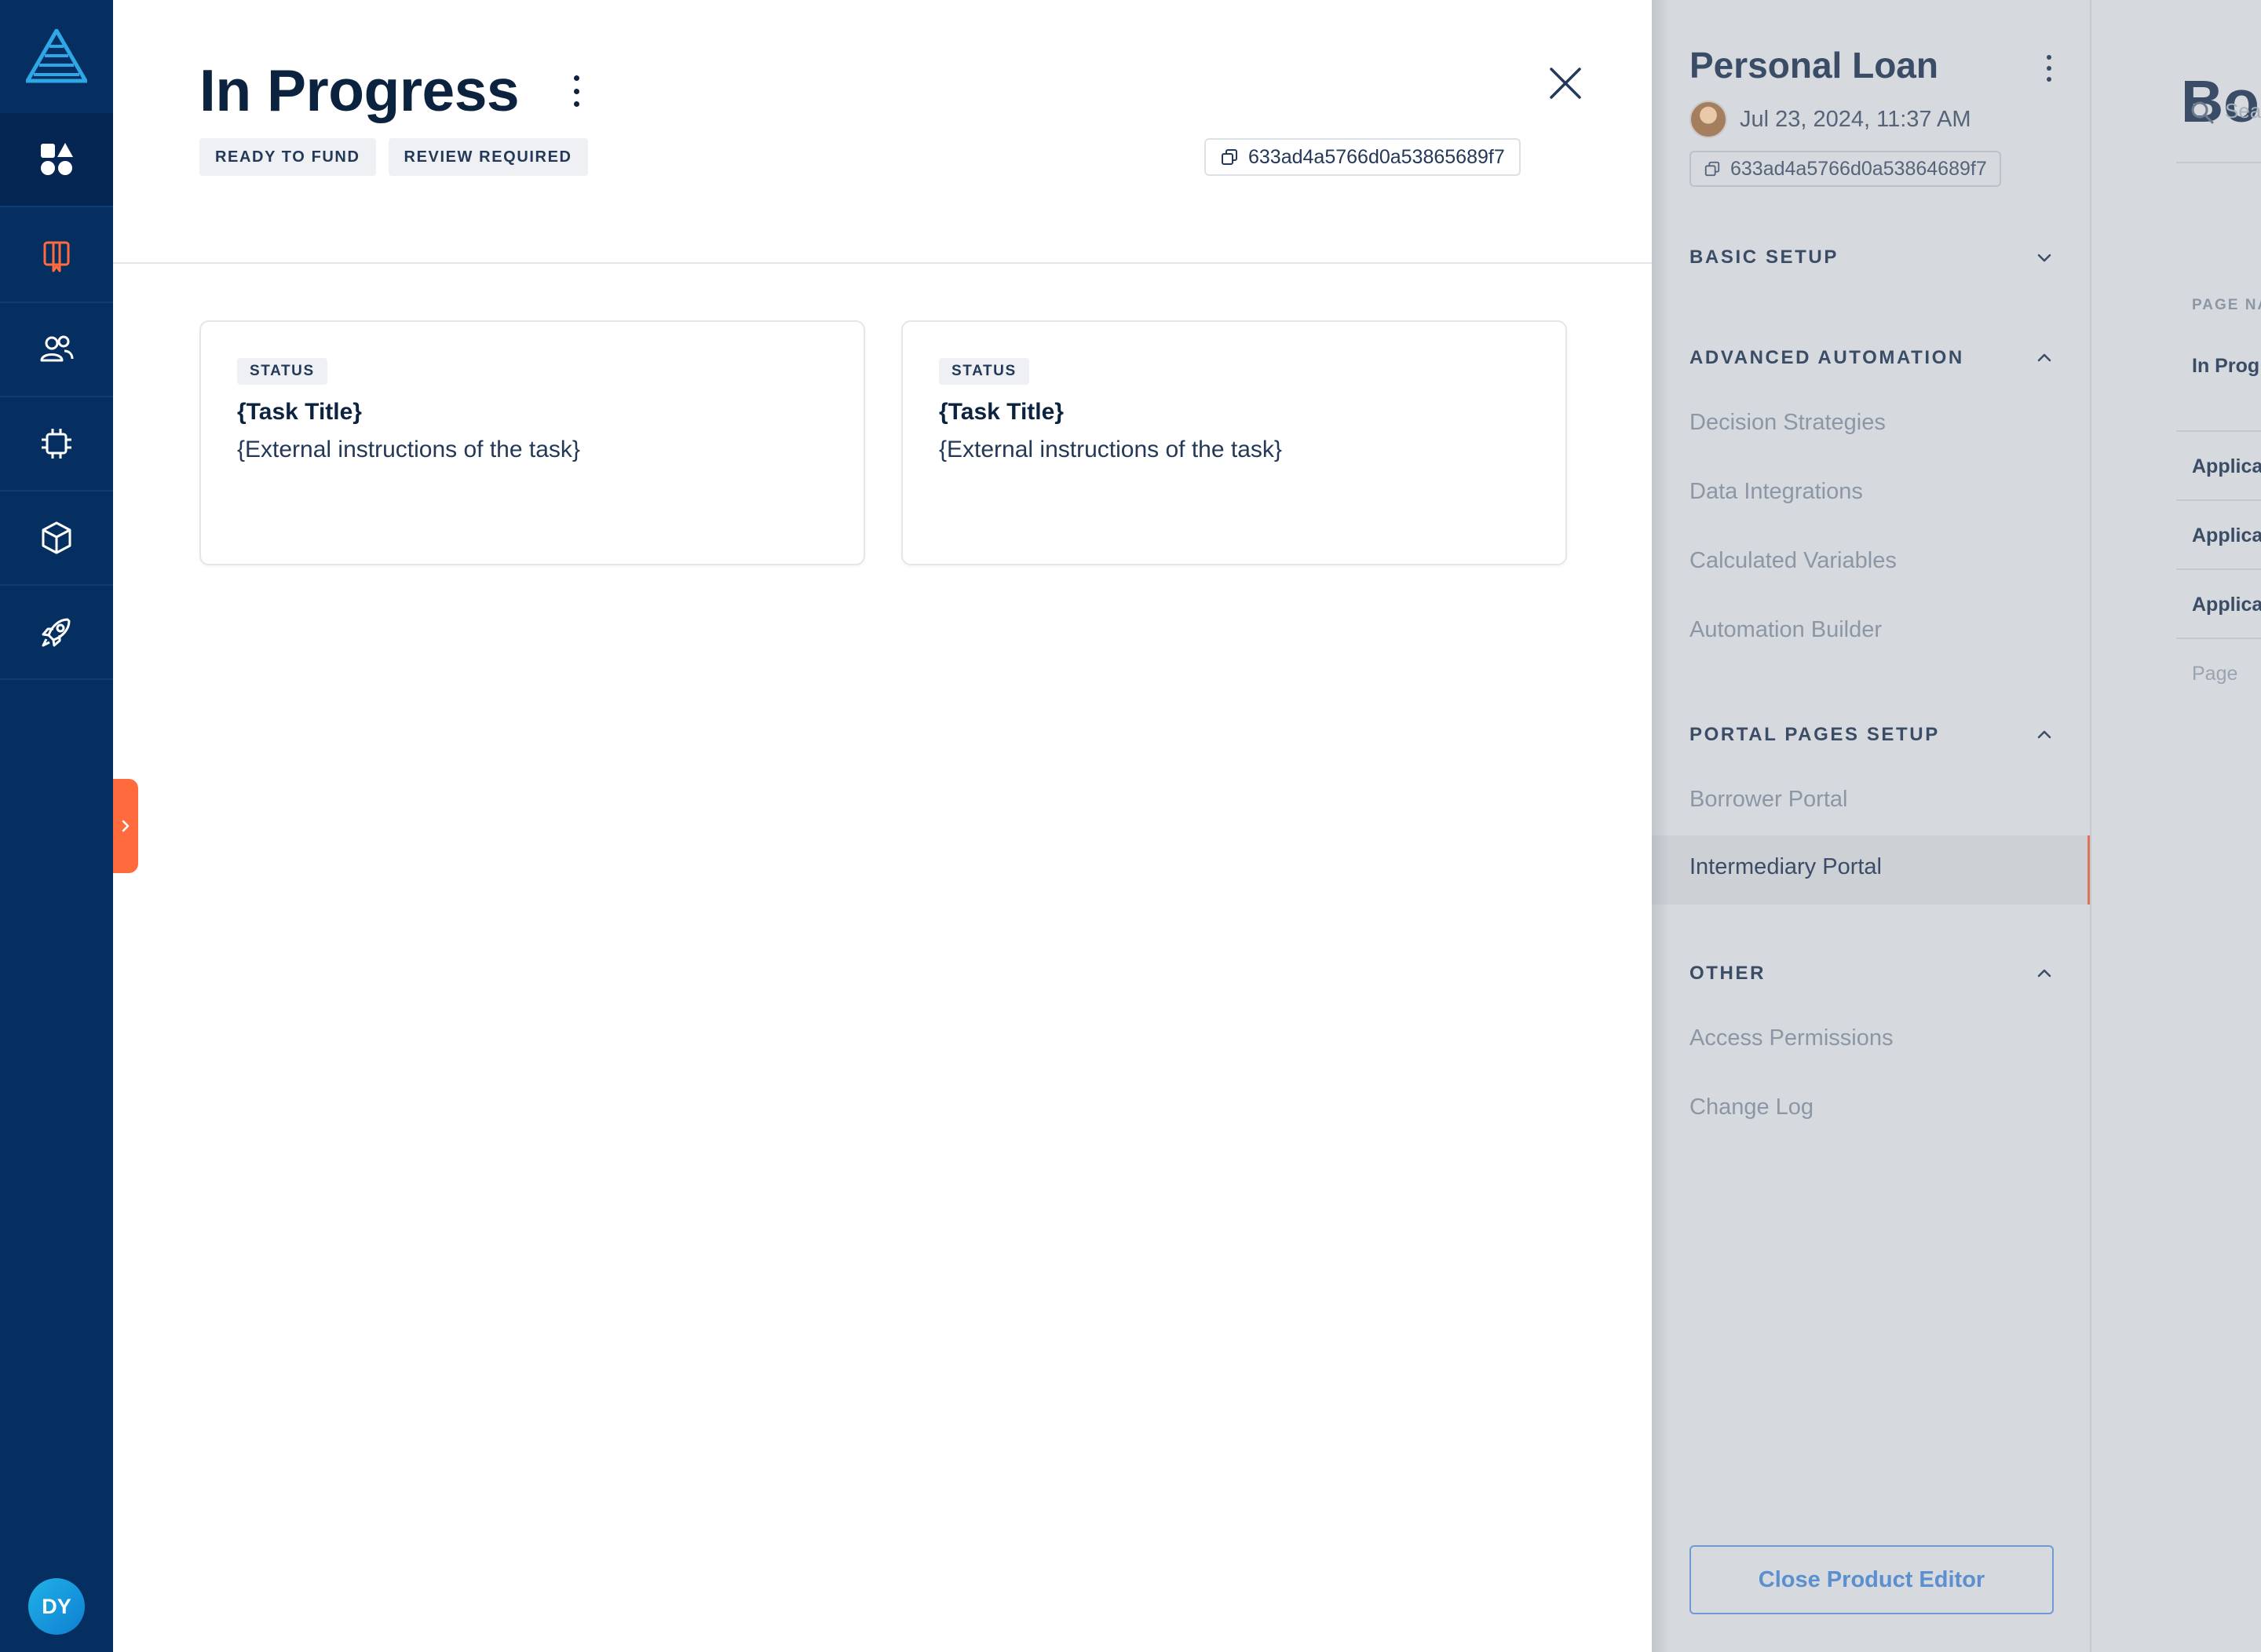  What do you see at coordinates (1872, 973) in the screenshot?
I see `section-other: OTHER` at bounding box center [1872, 973].